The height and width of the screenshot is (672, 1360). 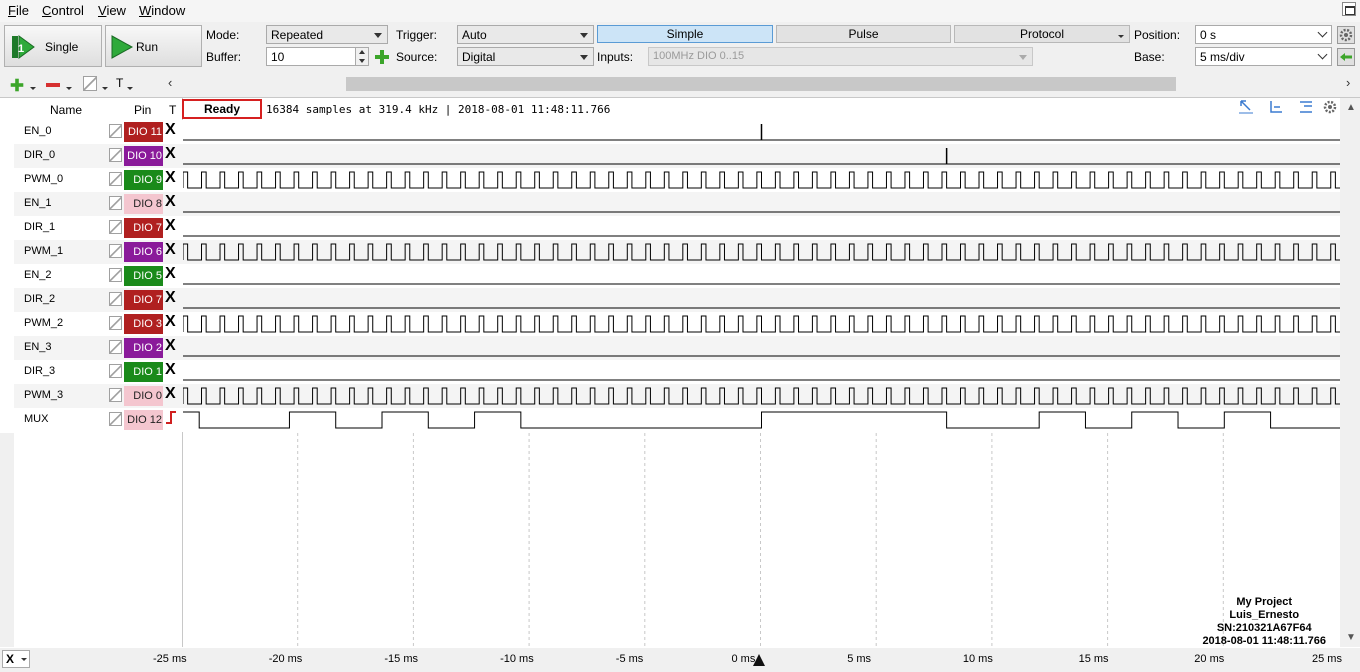 What do you see at coordinates (1263, 34) in the screenshot?
I see `position-input: 0 s` at bounding box center [1263, 34].